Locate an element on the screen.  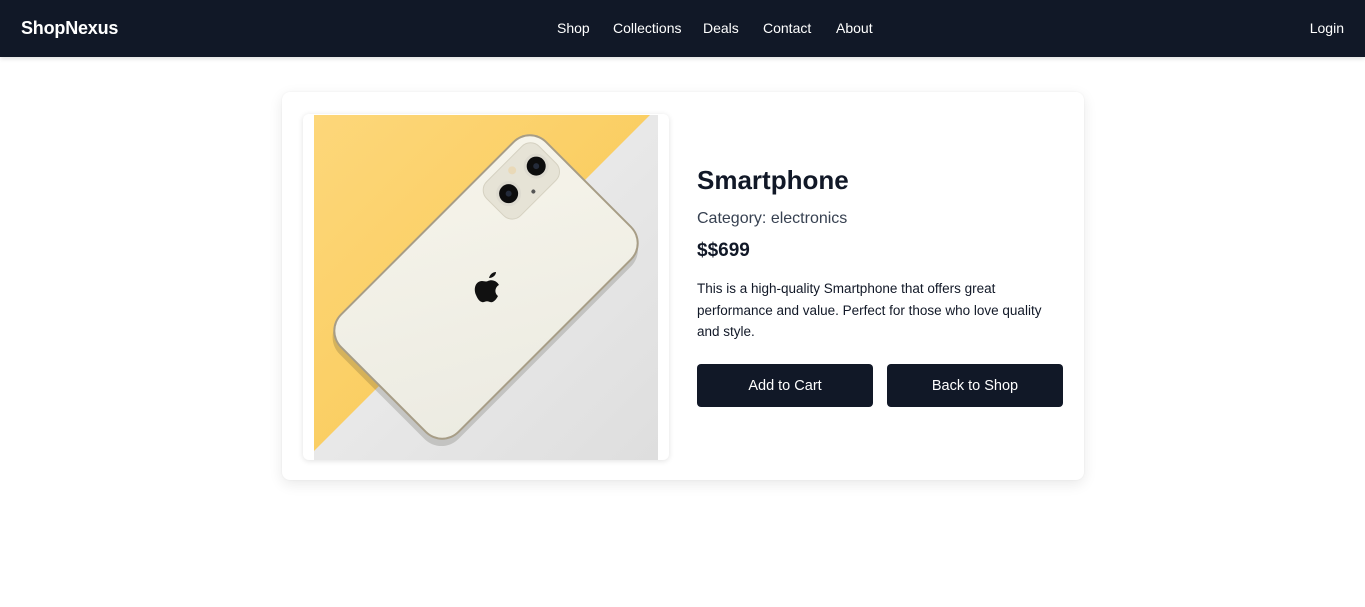
main-nav: Shop Collections Deals Contact About is located at coordinates (682, 28).